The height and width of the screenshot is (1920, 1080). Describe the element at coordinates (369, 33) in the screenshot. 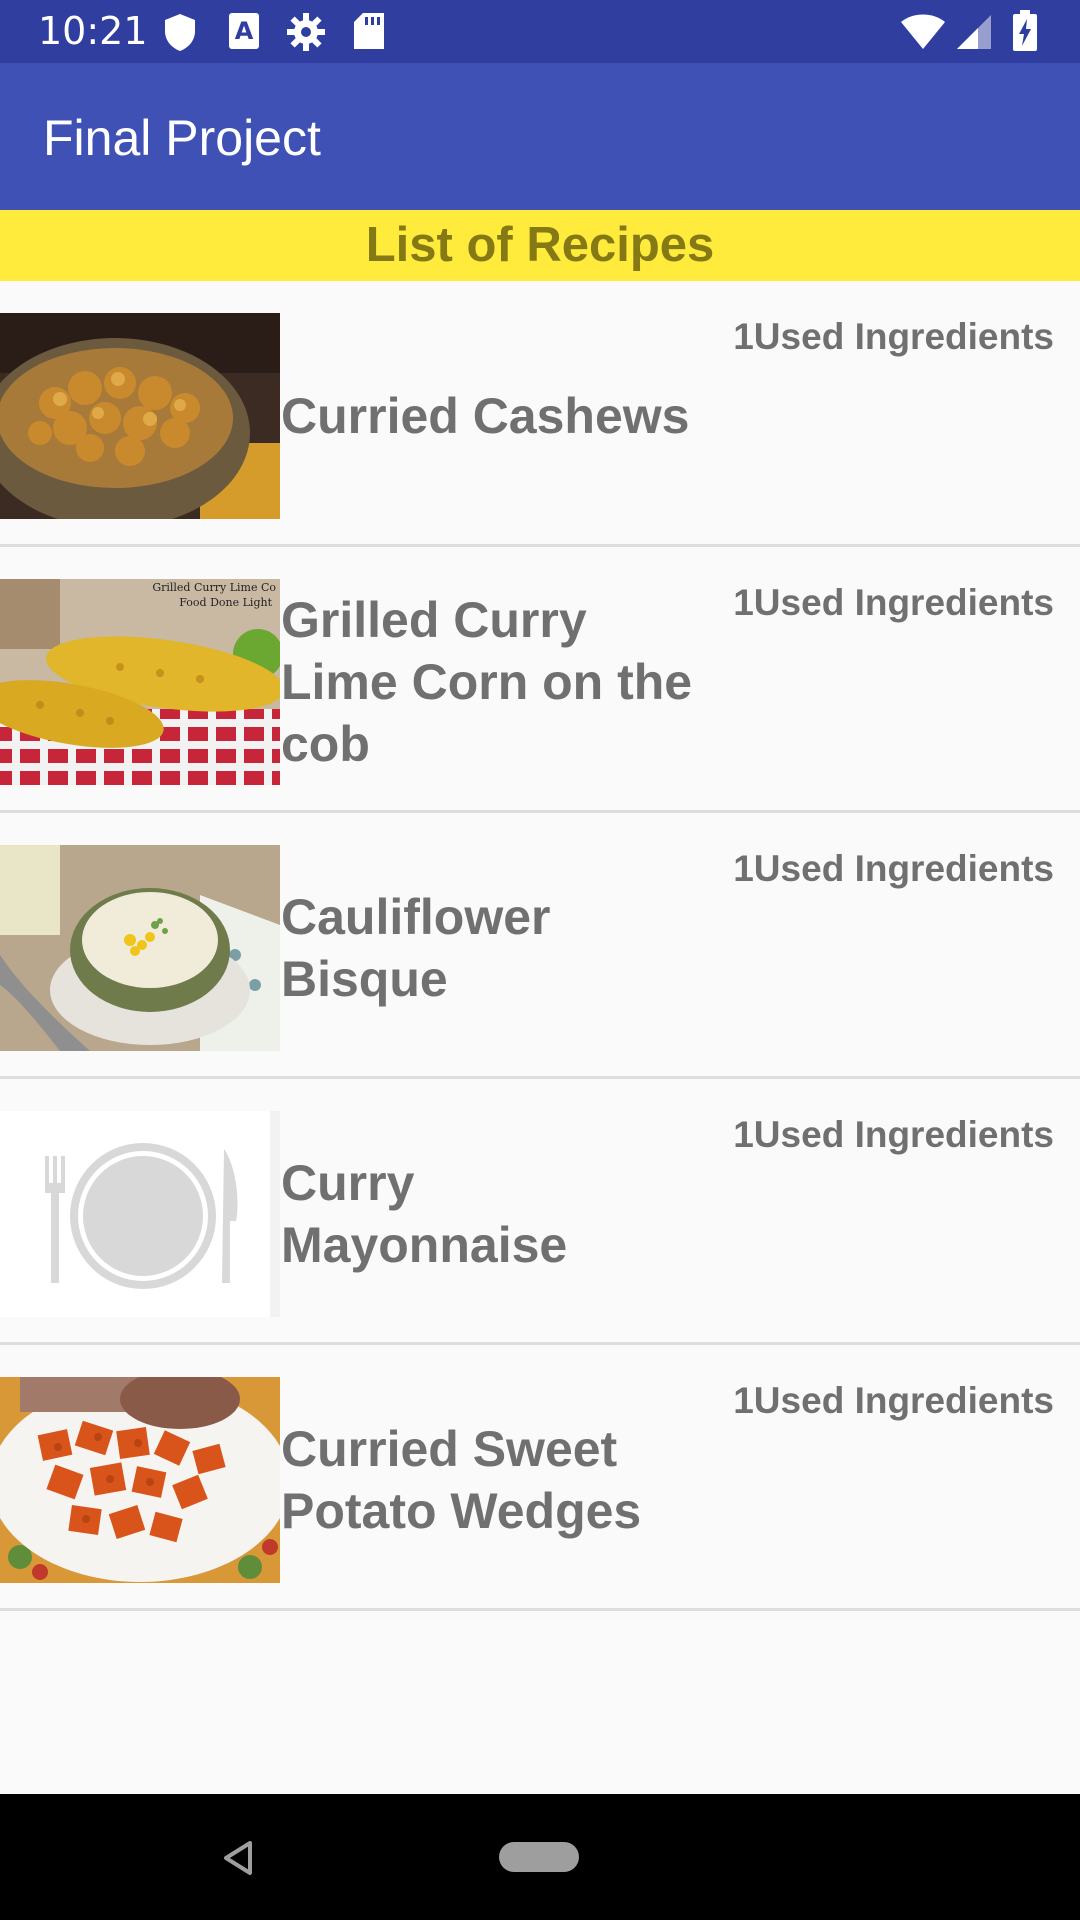

I see `sd-card-icon` at that location.